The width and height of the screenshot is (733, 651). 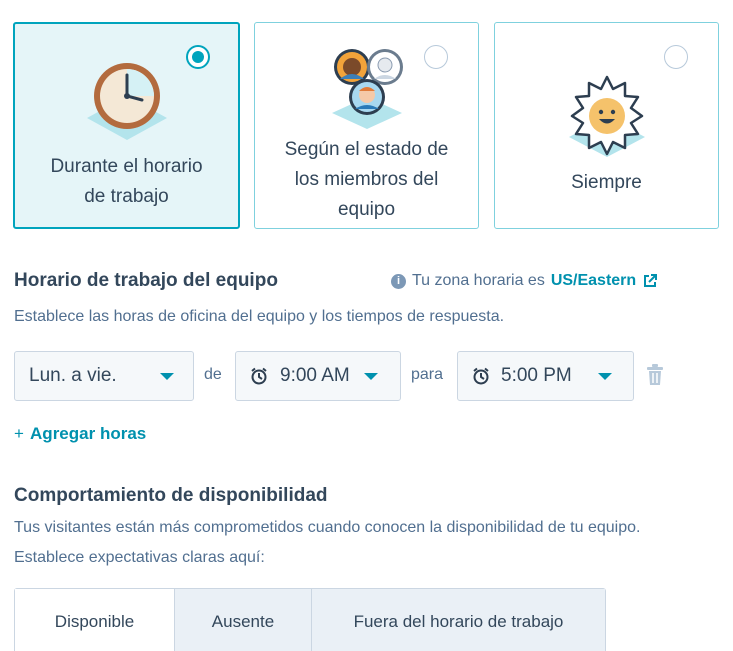 I want to click on days-select: Lun. a vie., so click(x=104, y=376).